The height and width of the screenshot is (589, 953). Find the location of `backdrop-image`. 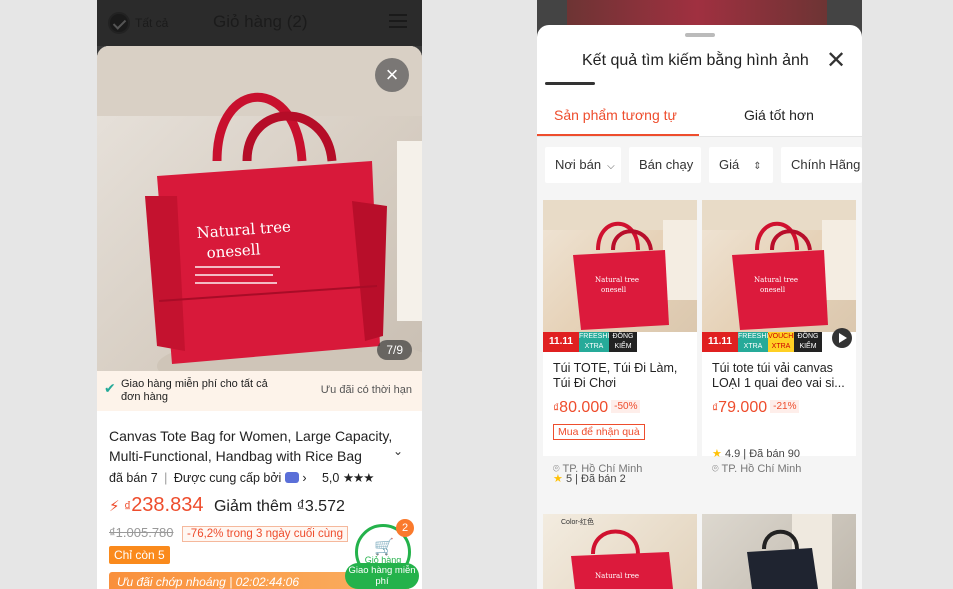

backdrop-image is located at coordinates (697, 14).